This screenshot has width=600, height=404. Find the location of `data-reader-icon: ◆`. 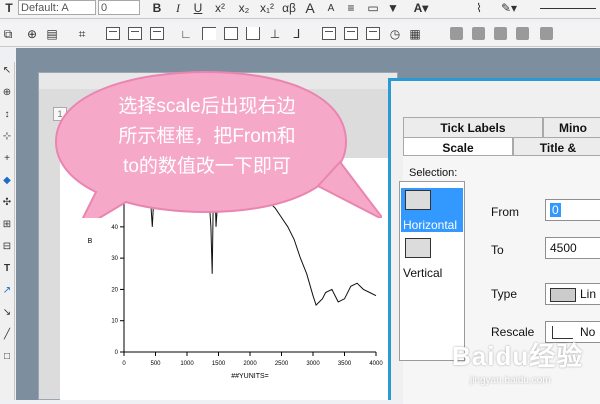

data-reader-icon: ◆ is located at coordinates (7, 181).